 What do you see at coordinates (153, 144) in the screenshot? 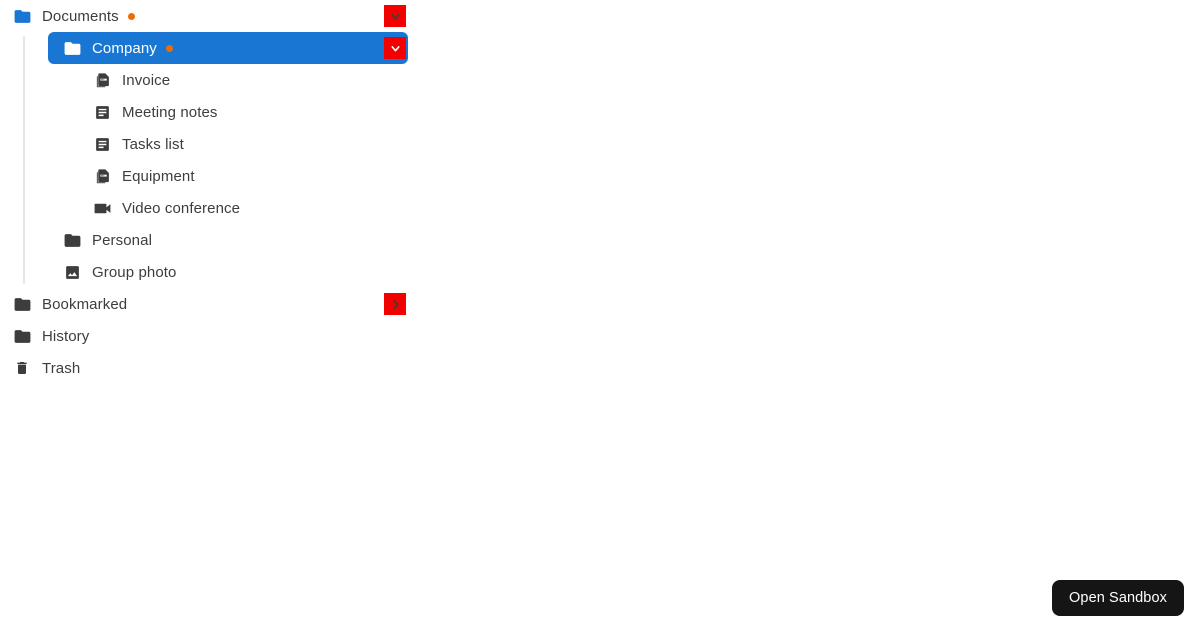
I see `tree-row-label: Tasks list` at bounding box center [153, 144].